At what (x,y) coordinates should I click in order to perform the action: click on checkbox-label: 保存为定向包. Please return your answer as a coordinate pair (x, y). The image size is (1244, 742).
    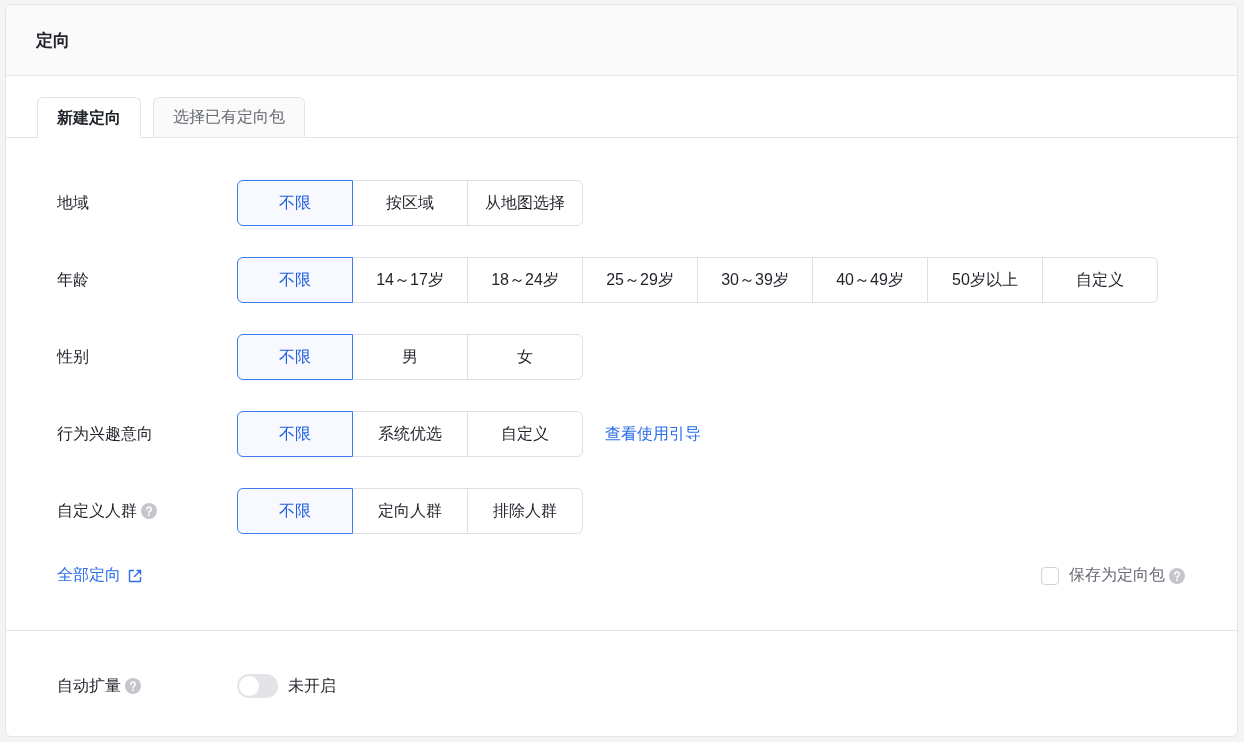
    Looking at the image, I should click on (1117, 575).